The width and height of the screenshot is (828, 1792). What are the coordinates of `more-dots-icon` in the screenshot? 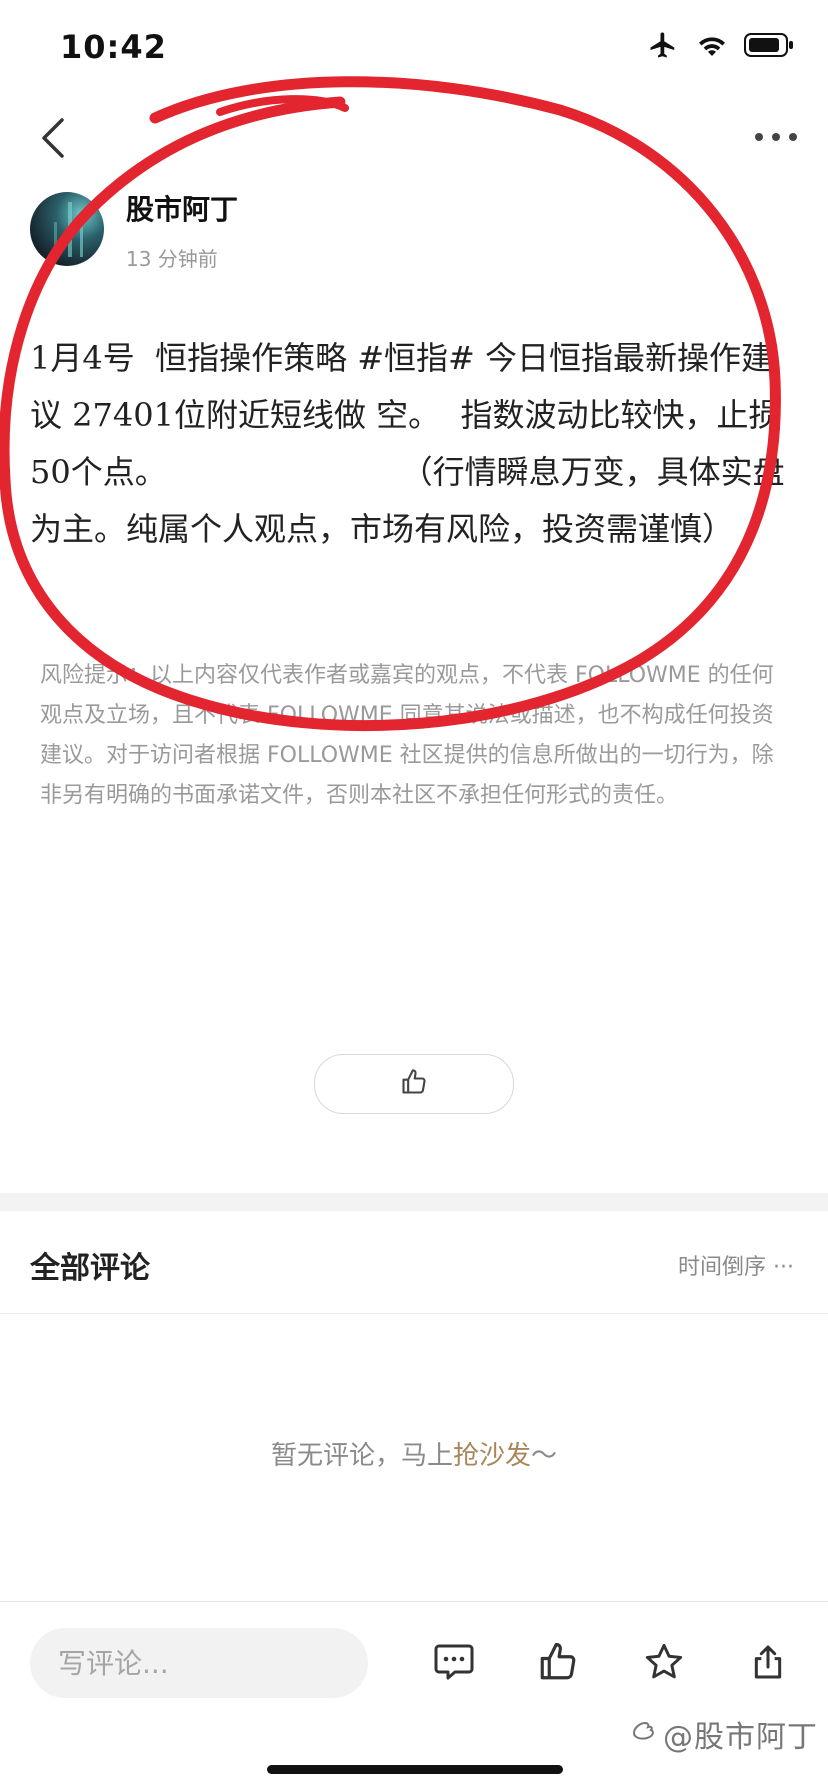 It's located at (776, 136).